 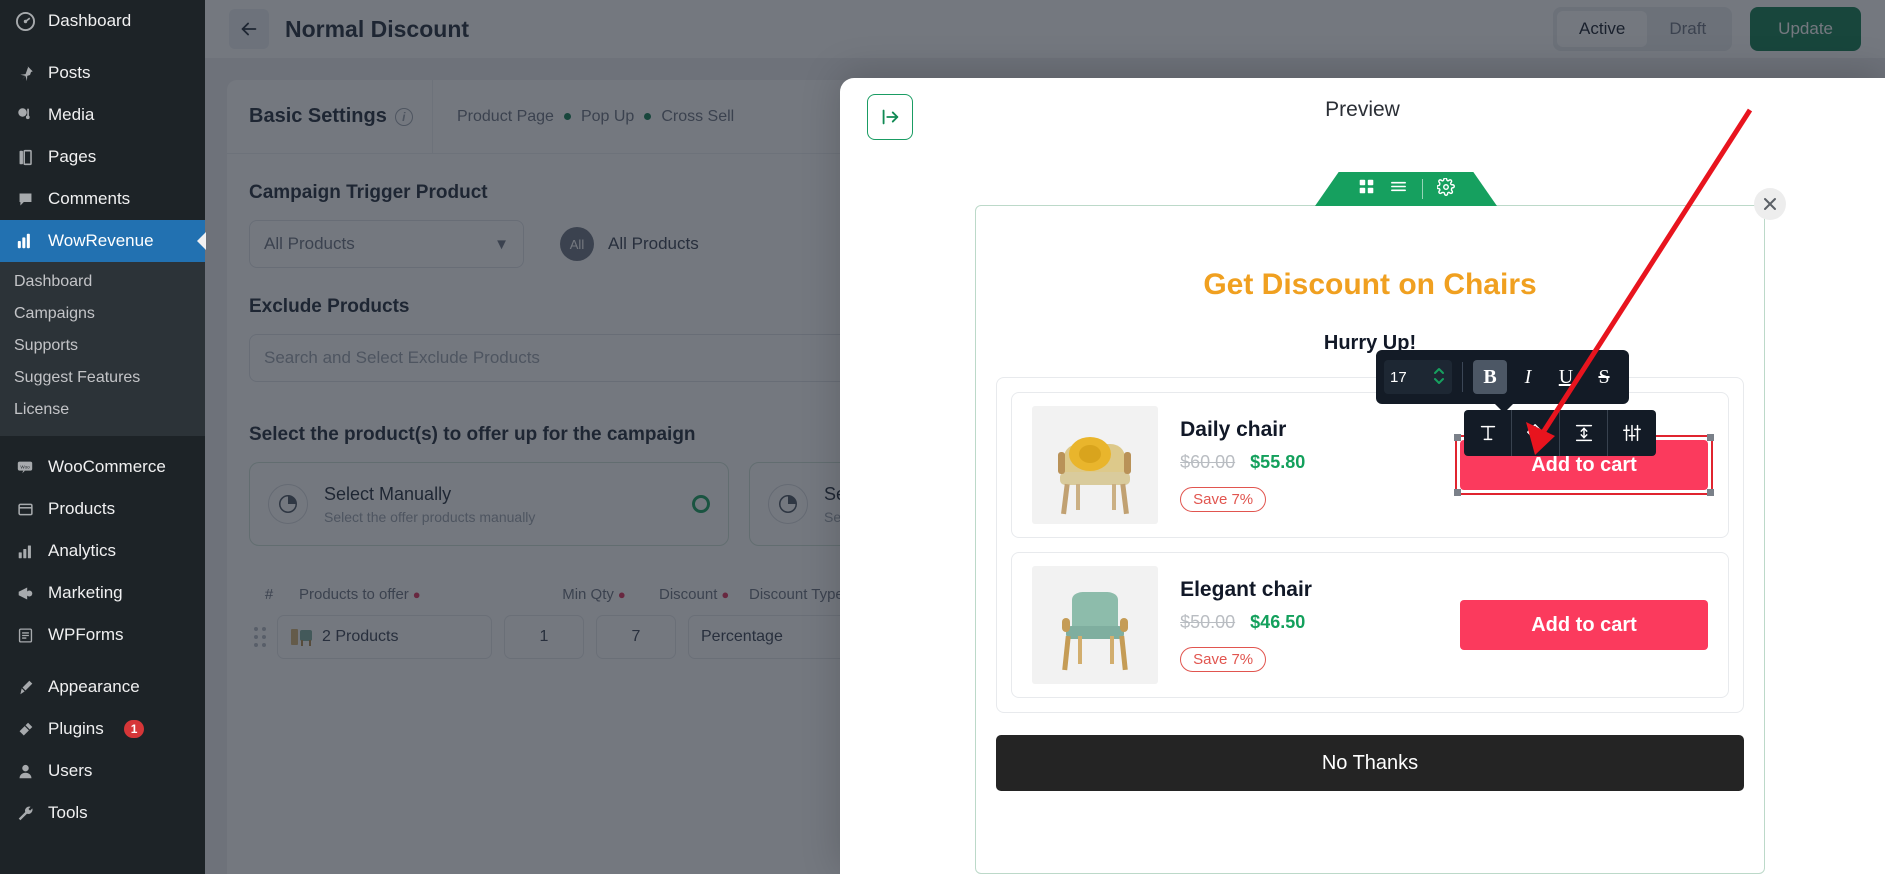 What do you see at coordinates (72, 156) in the screenshot?
I see `sidebar-item-label: Pages` at bounding box center [72, 156].